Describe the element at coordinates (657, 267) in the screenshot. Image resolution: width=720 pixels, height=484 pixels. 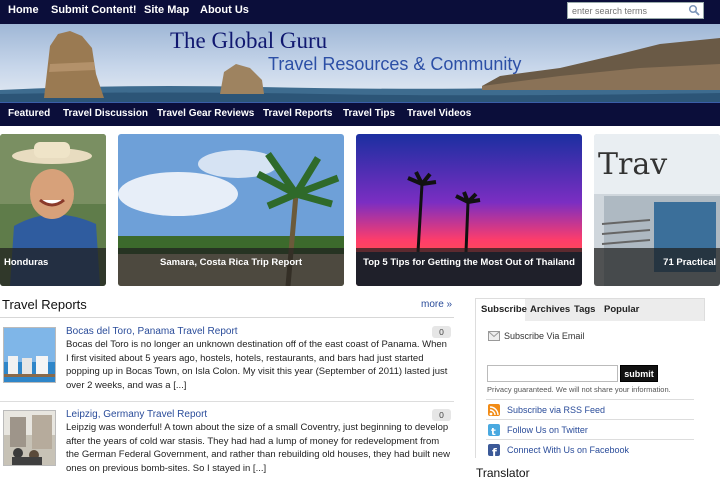
I see `slide-caption: 71 Practical` at that location.